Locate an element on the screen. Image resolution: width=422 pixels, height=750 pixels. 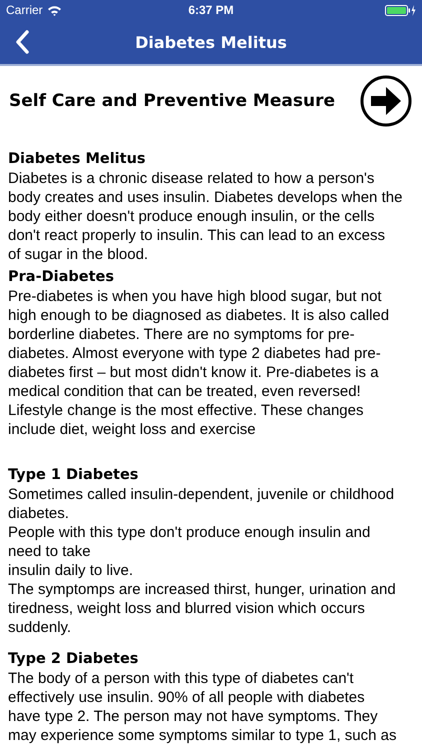
status-time: 6:37 PM is located at coordinates (211, 10).